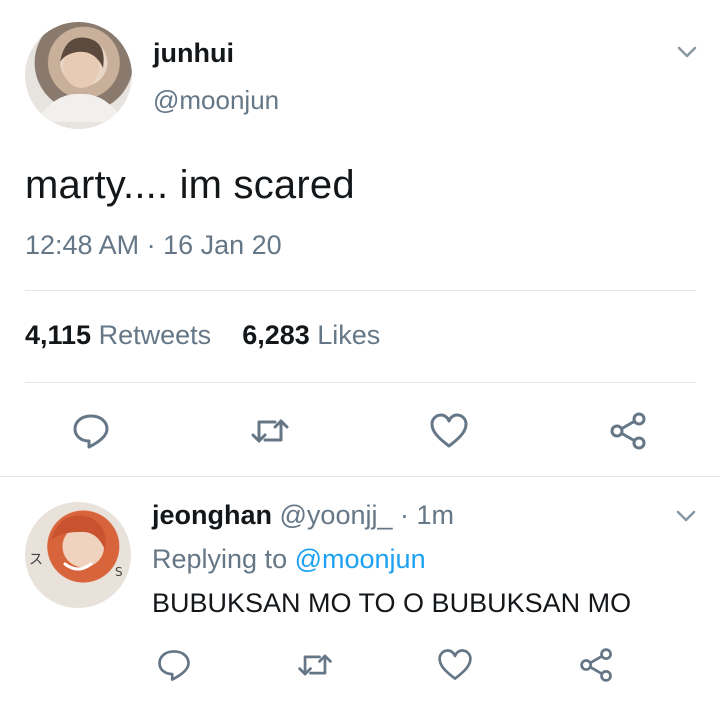  Describe the element at coordinates (193, 53) in the screenshot. I see `author-display-name: junhui` at that location.